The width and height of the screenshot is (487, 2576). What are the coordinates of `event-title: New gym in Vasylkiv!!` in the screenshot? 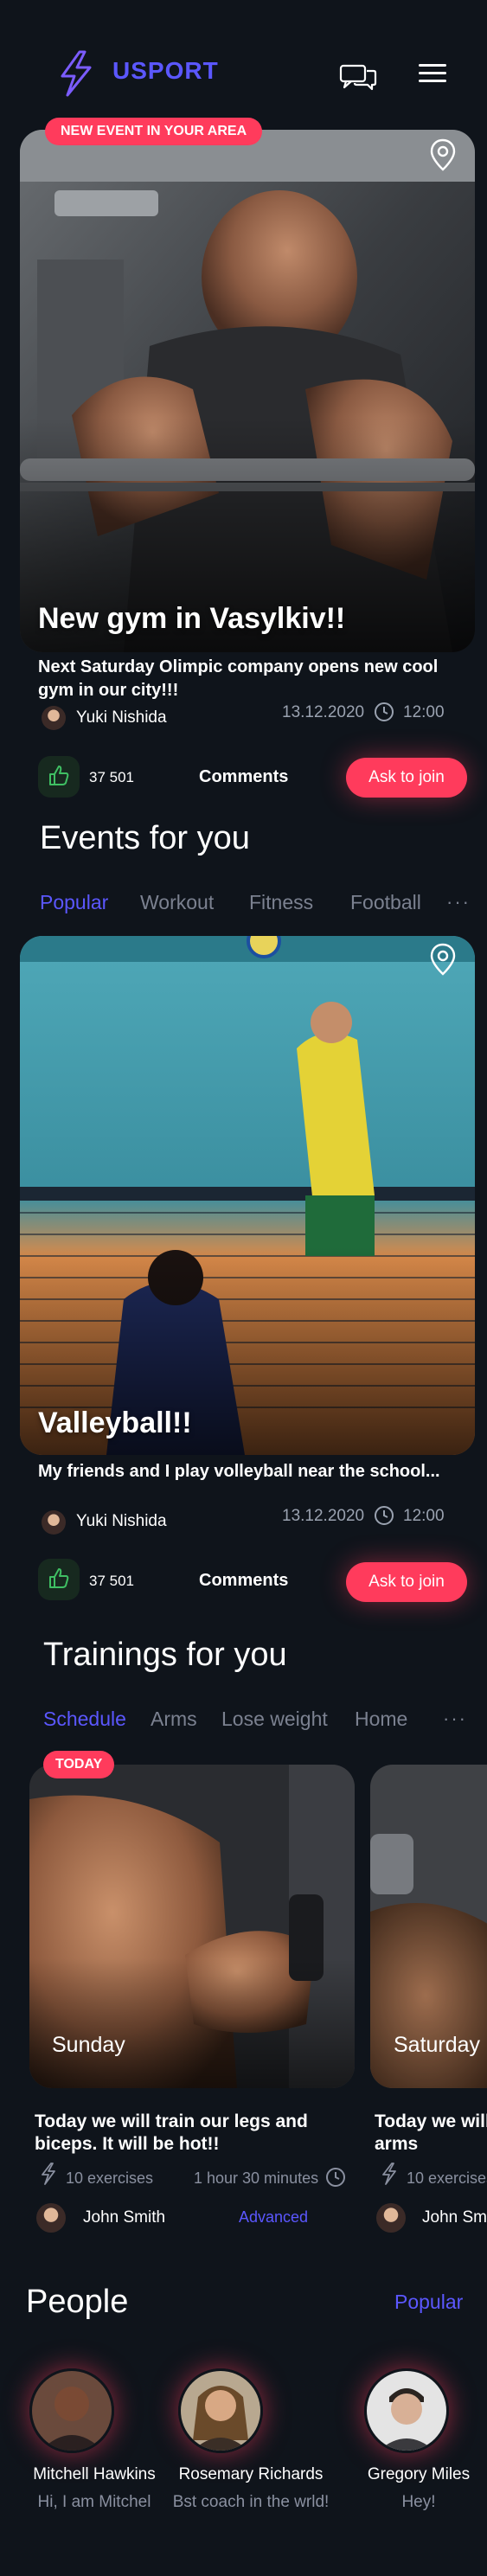 It's located at (192, 618).